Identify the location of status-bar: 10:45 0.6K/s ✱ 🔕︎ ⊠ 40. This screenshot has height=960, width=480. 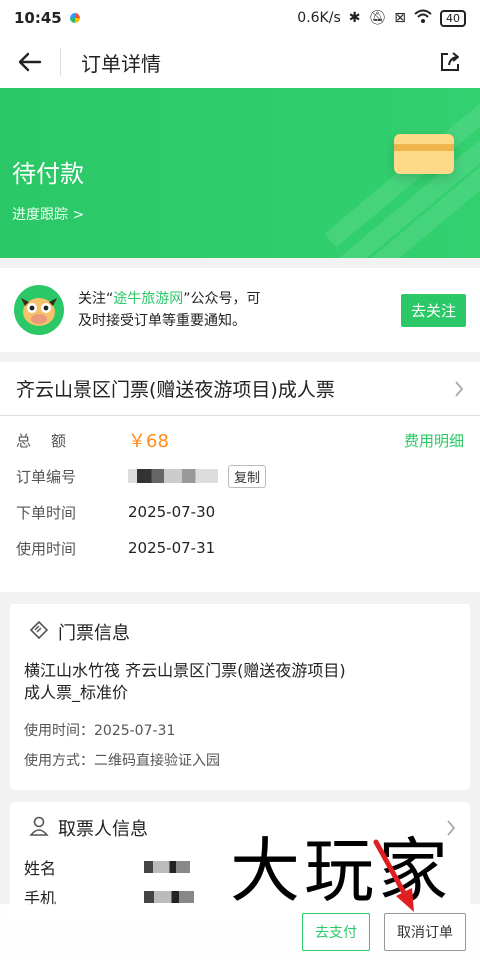
(240, 18).